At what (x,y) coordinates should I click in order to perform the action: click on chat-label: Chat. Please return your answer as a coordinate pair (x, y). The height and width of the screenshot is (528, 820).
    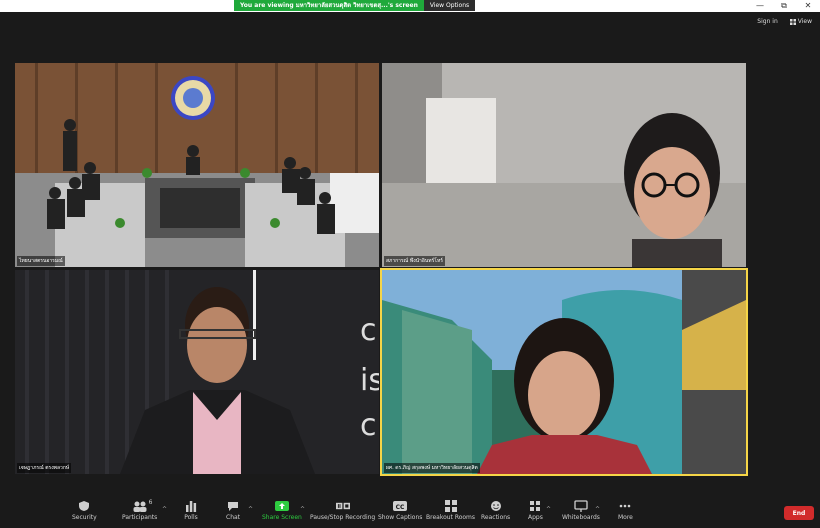
    Looking at the image, I should click on (233, 517).